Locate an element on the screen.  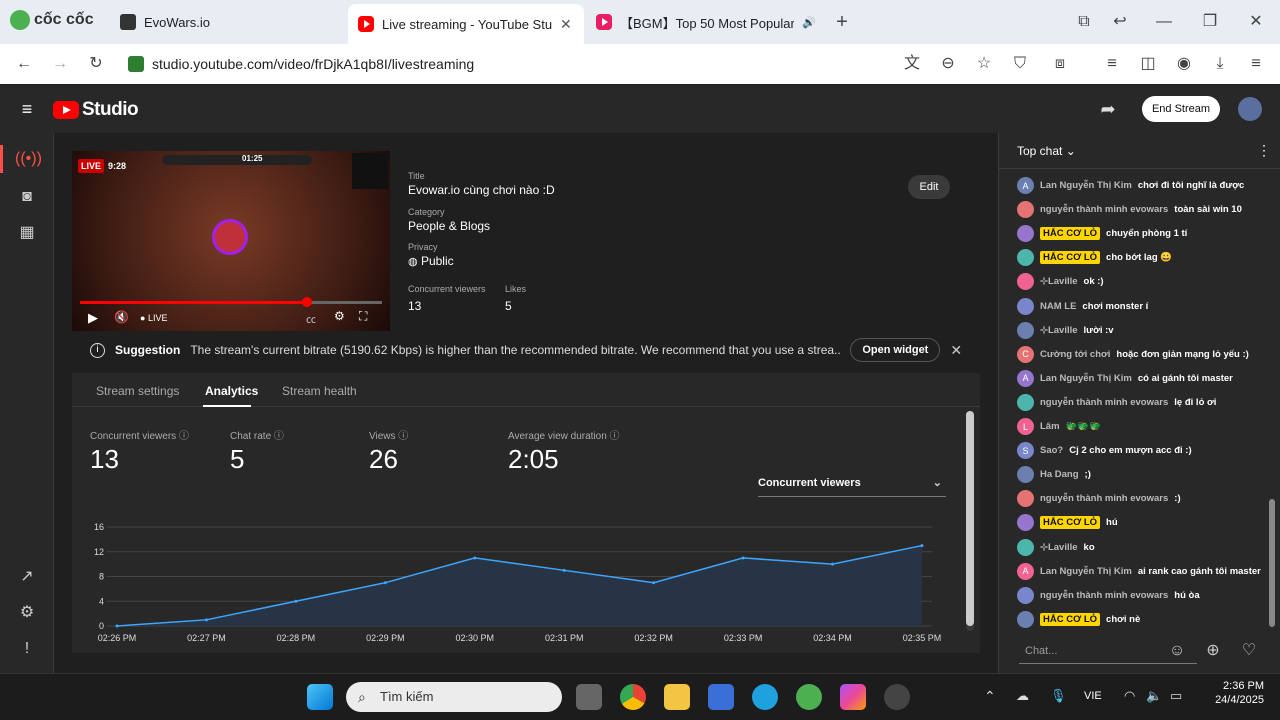
top-chat-dropdown: Top chat ⌄ is located at coordinates (1046, 151).